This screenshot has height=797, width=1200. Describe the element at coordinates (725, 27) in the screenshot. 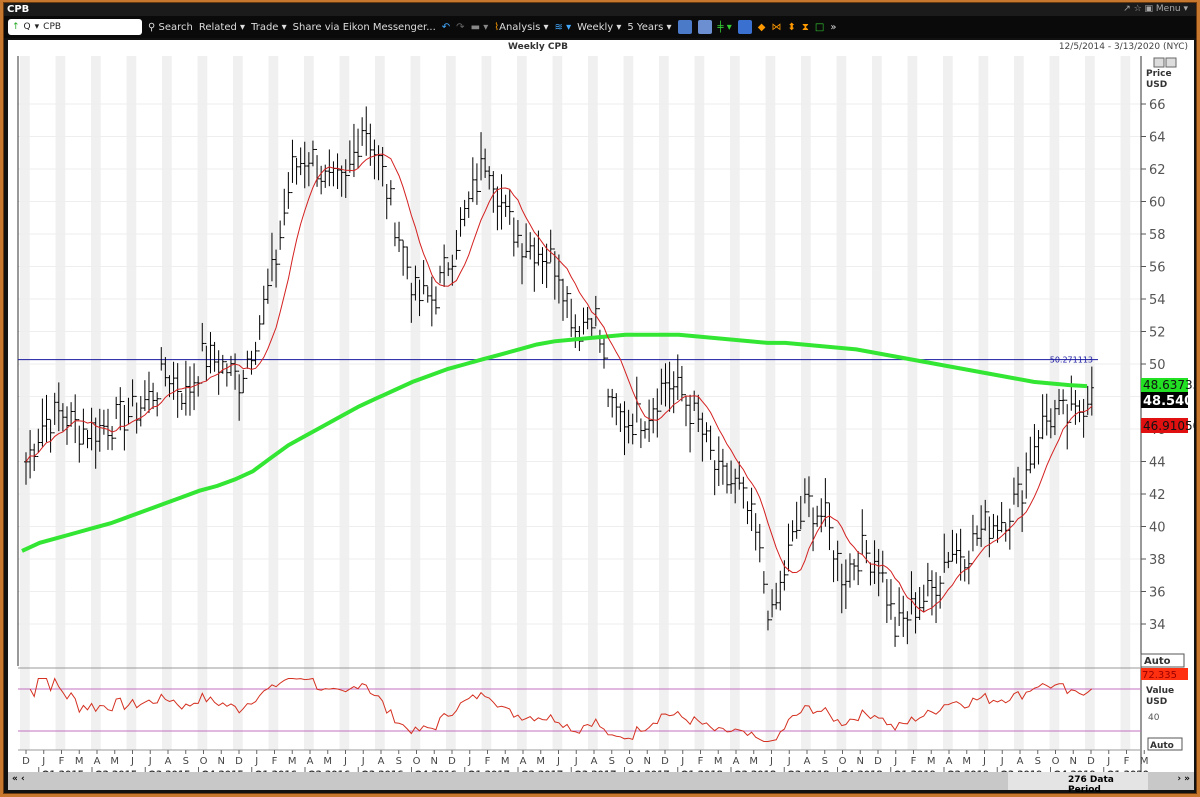

I see `crosshair-icon: ╪ ▾` at that location.